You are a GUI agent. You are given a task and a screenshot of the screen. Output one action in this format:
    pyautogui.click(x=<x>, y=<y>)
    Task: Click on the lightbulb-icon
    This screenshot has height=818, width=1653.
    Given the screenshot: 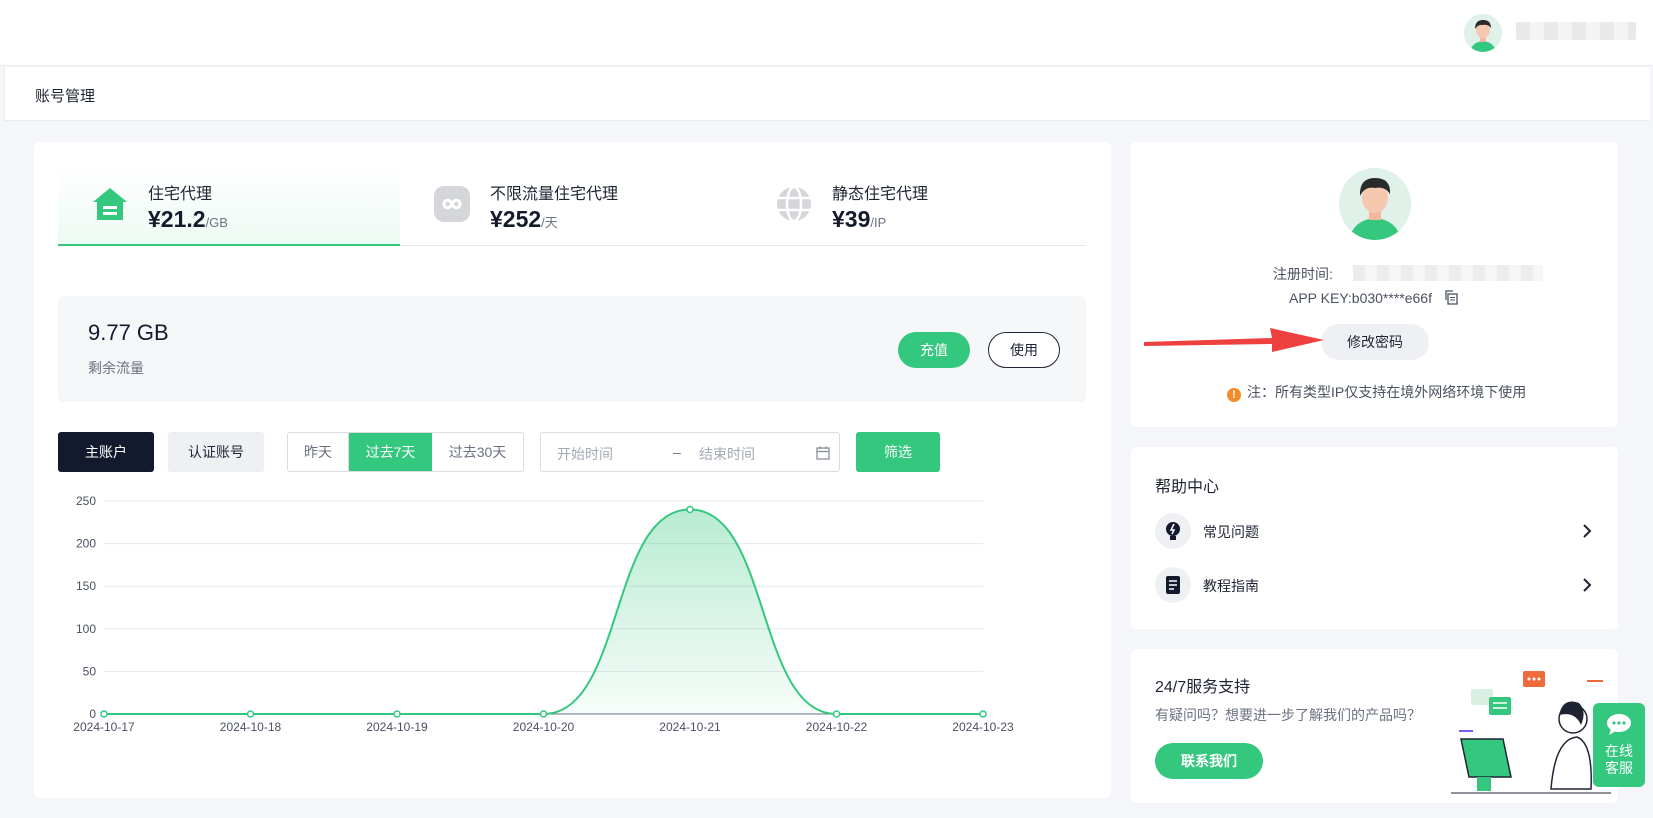 What is the action you would take?
    pyautogui.click(x=1173, y=531)
    